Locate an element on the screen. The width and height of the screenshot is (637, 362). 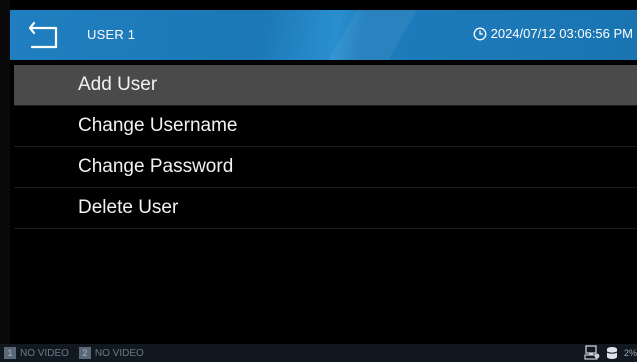
header-bar: USER 1 2024/07/12 03:06:56 PM is located at coordinates (323, 35).